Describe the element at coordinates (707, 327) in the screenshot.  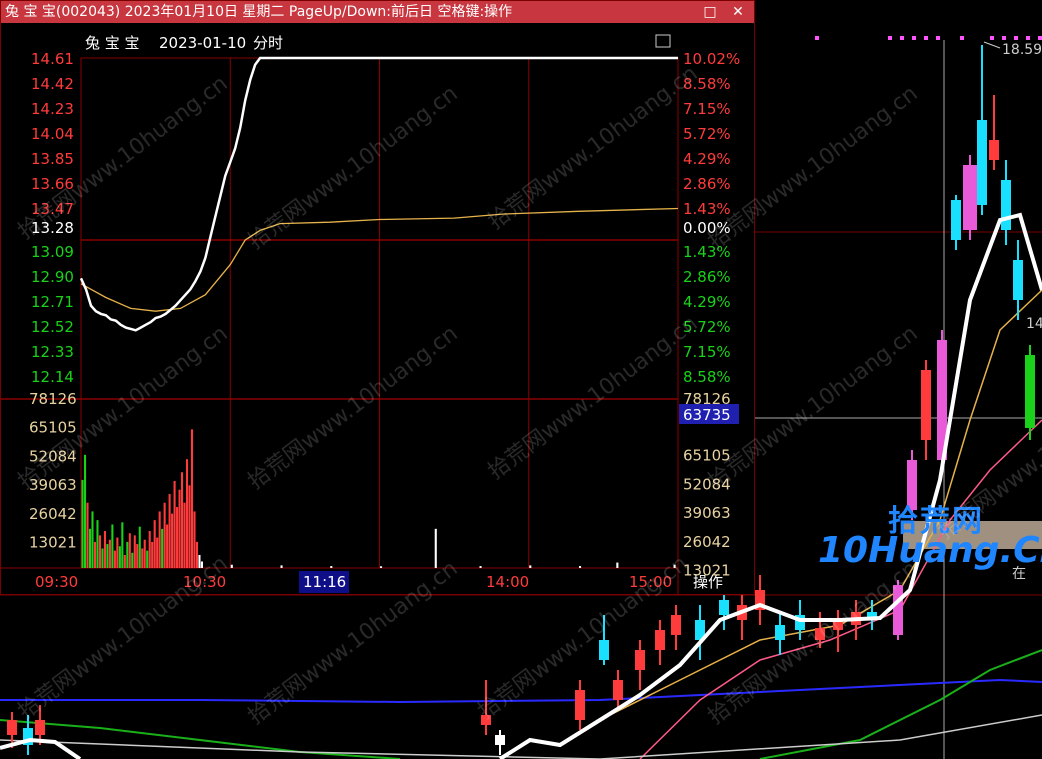
I see `pct-tick-down: 5.72%` at that location.